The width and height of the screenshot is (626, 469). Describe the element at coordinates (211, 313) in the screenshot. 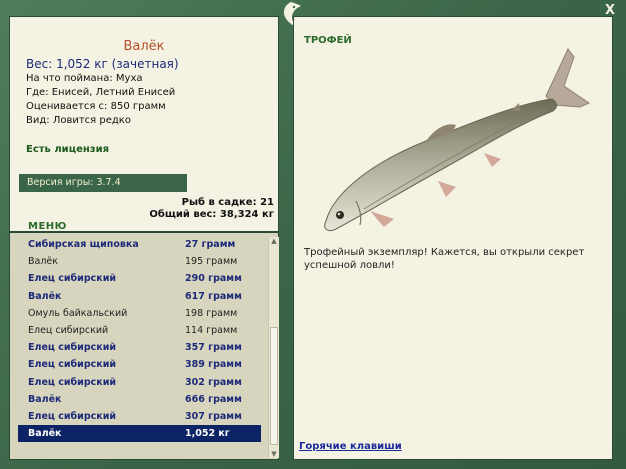

I see `catch-fish-weight: 198 грамм` at that location.